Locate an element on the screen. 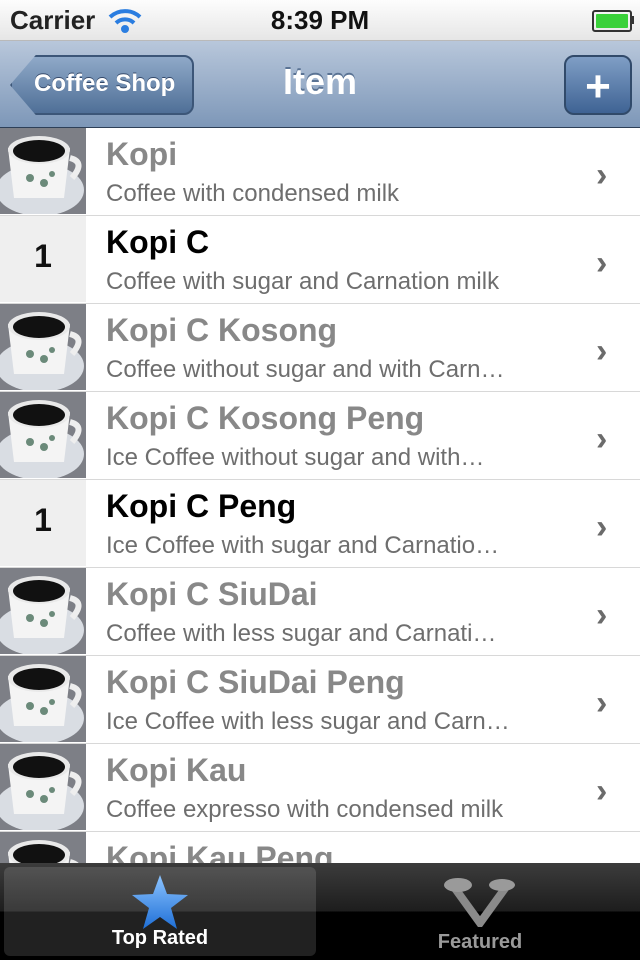 The width and height of the screenshot is (640, 960). item-title: Kopi C SiuDai Peng is located at coordinates (255, 682).